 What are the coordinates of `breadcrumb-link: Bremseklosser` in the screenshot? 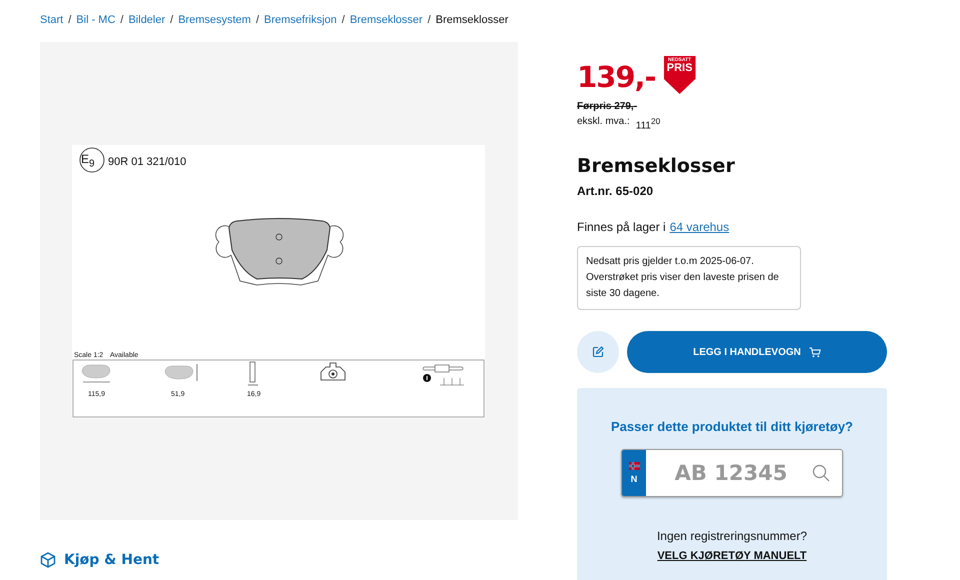 It's located at (386, 20).